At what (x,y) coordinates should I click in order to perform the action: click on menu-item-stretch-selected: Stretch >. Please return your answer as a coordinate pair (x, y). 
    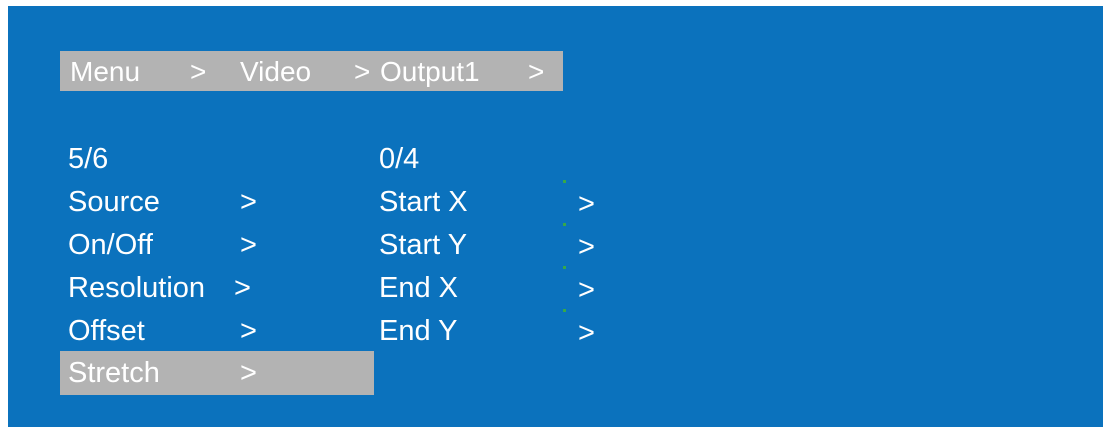
    Looking at the image, I should click on (217, 373).